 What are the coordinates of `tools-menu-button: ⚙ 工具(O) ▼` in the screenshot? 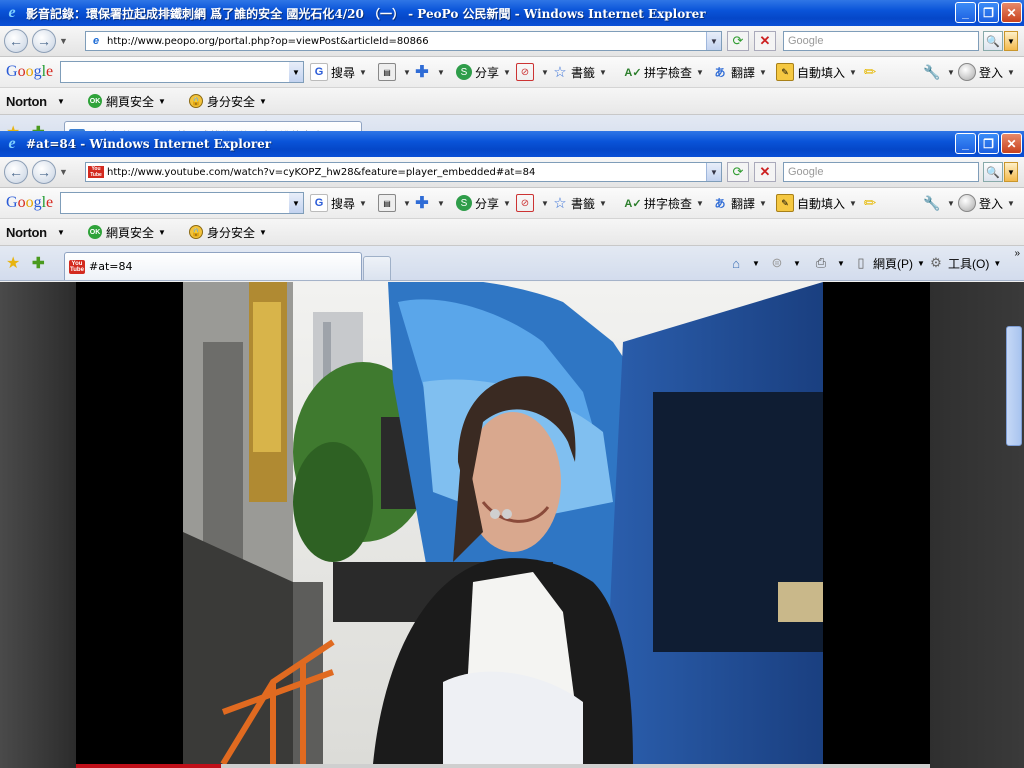 It's located at (964, 263).